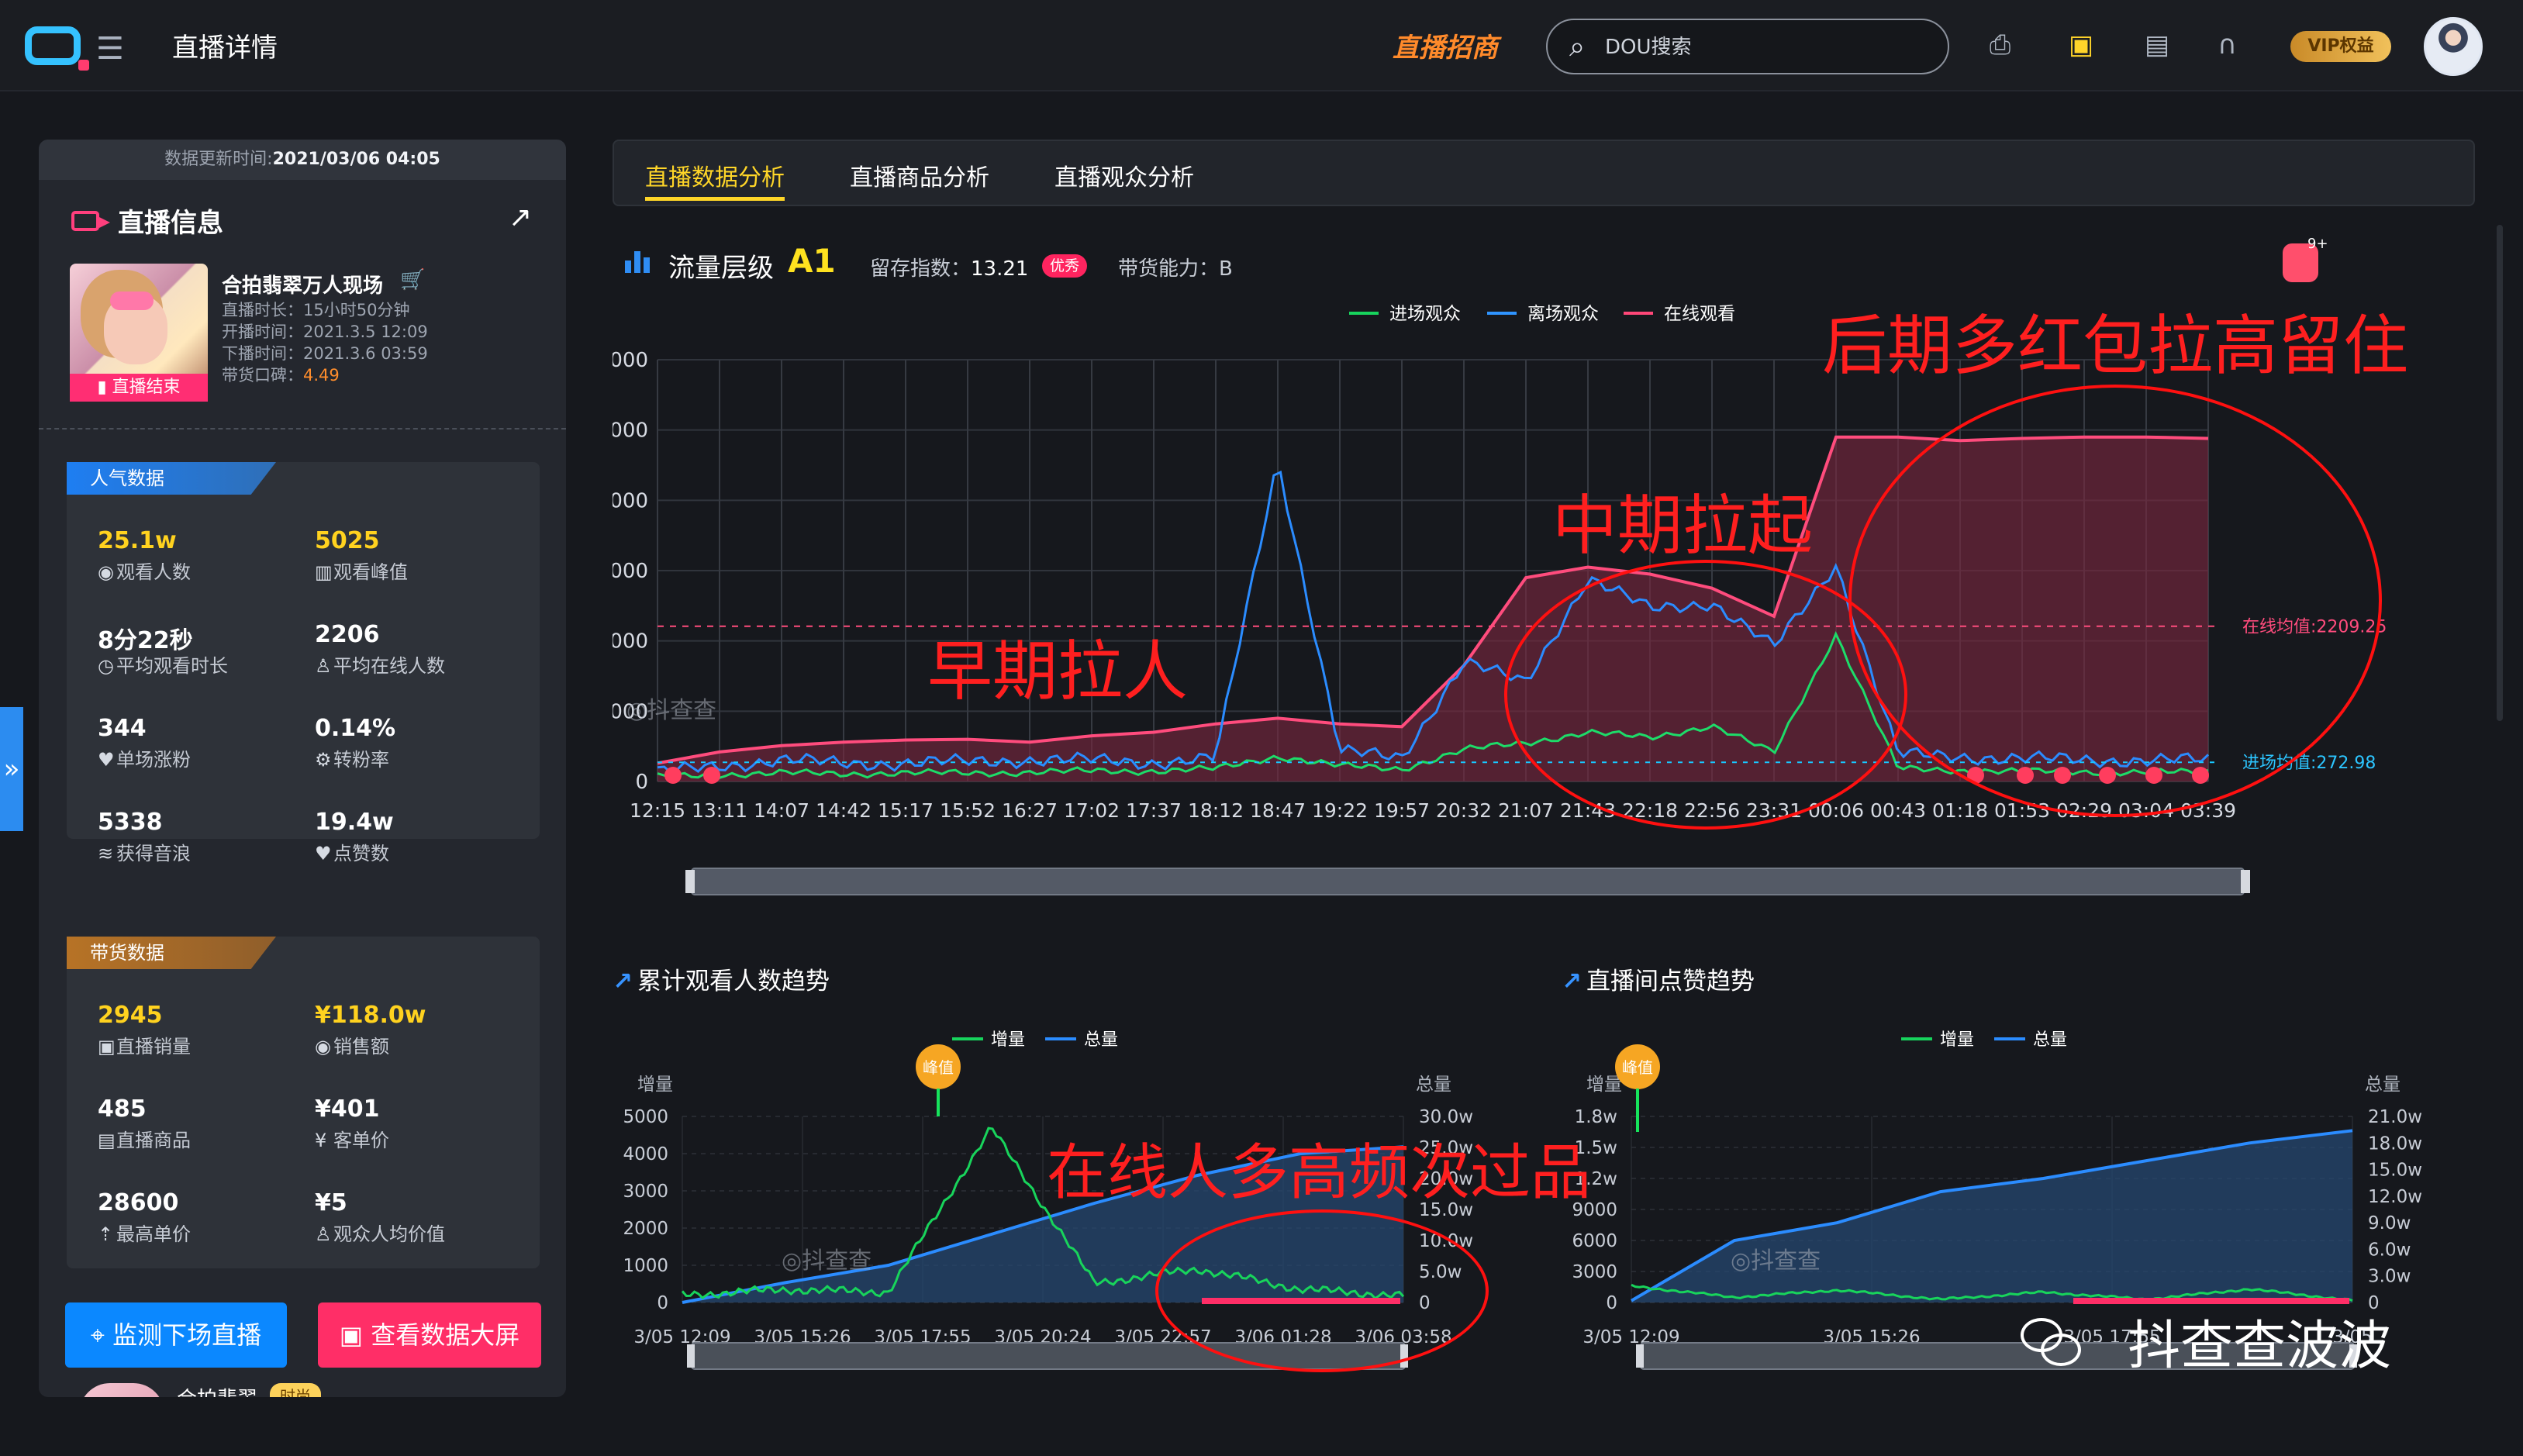  What do you see at coordinates (2157, 45) in the screenshot?
I see `document-icon: ▤` at bounding box center [2157, 45].